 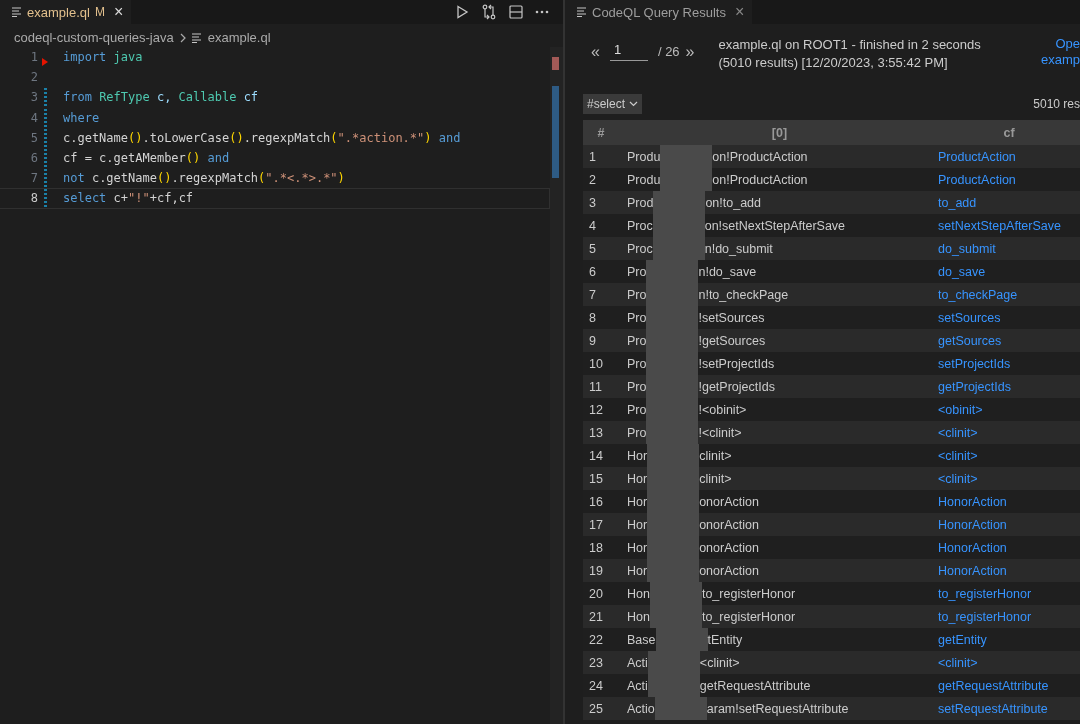 What do you see at coordinates (1060, 60) in the screenshot?
I see `open-query-link: examp` at bounding box center [1060, 60].